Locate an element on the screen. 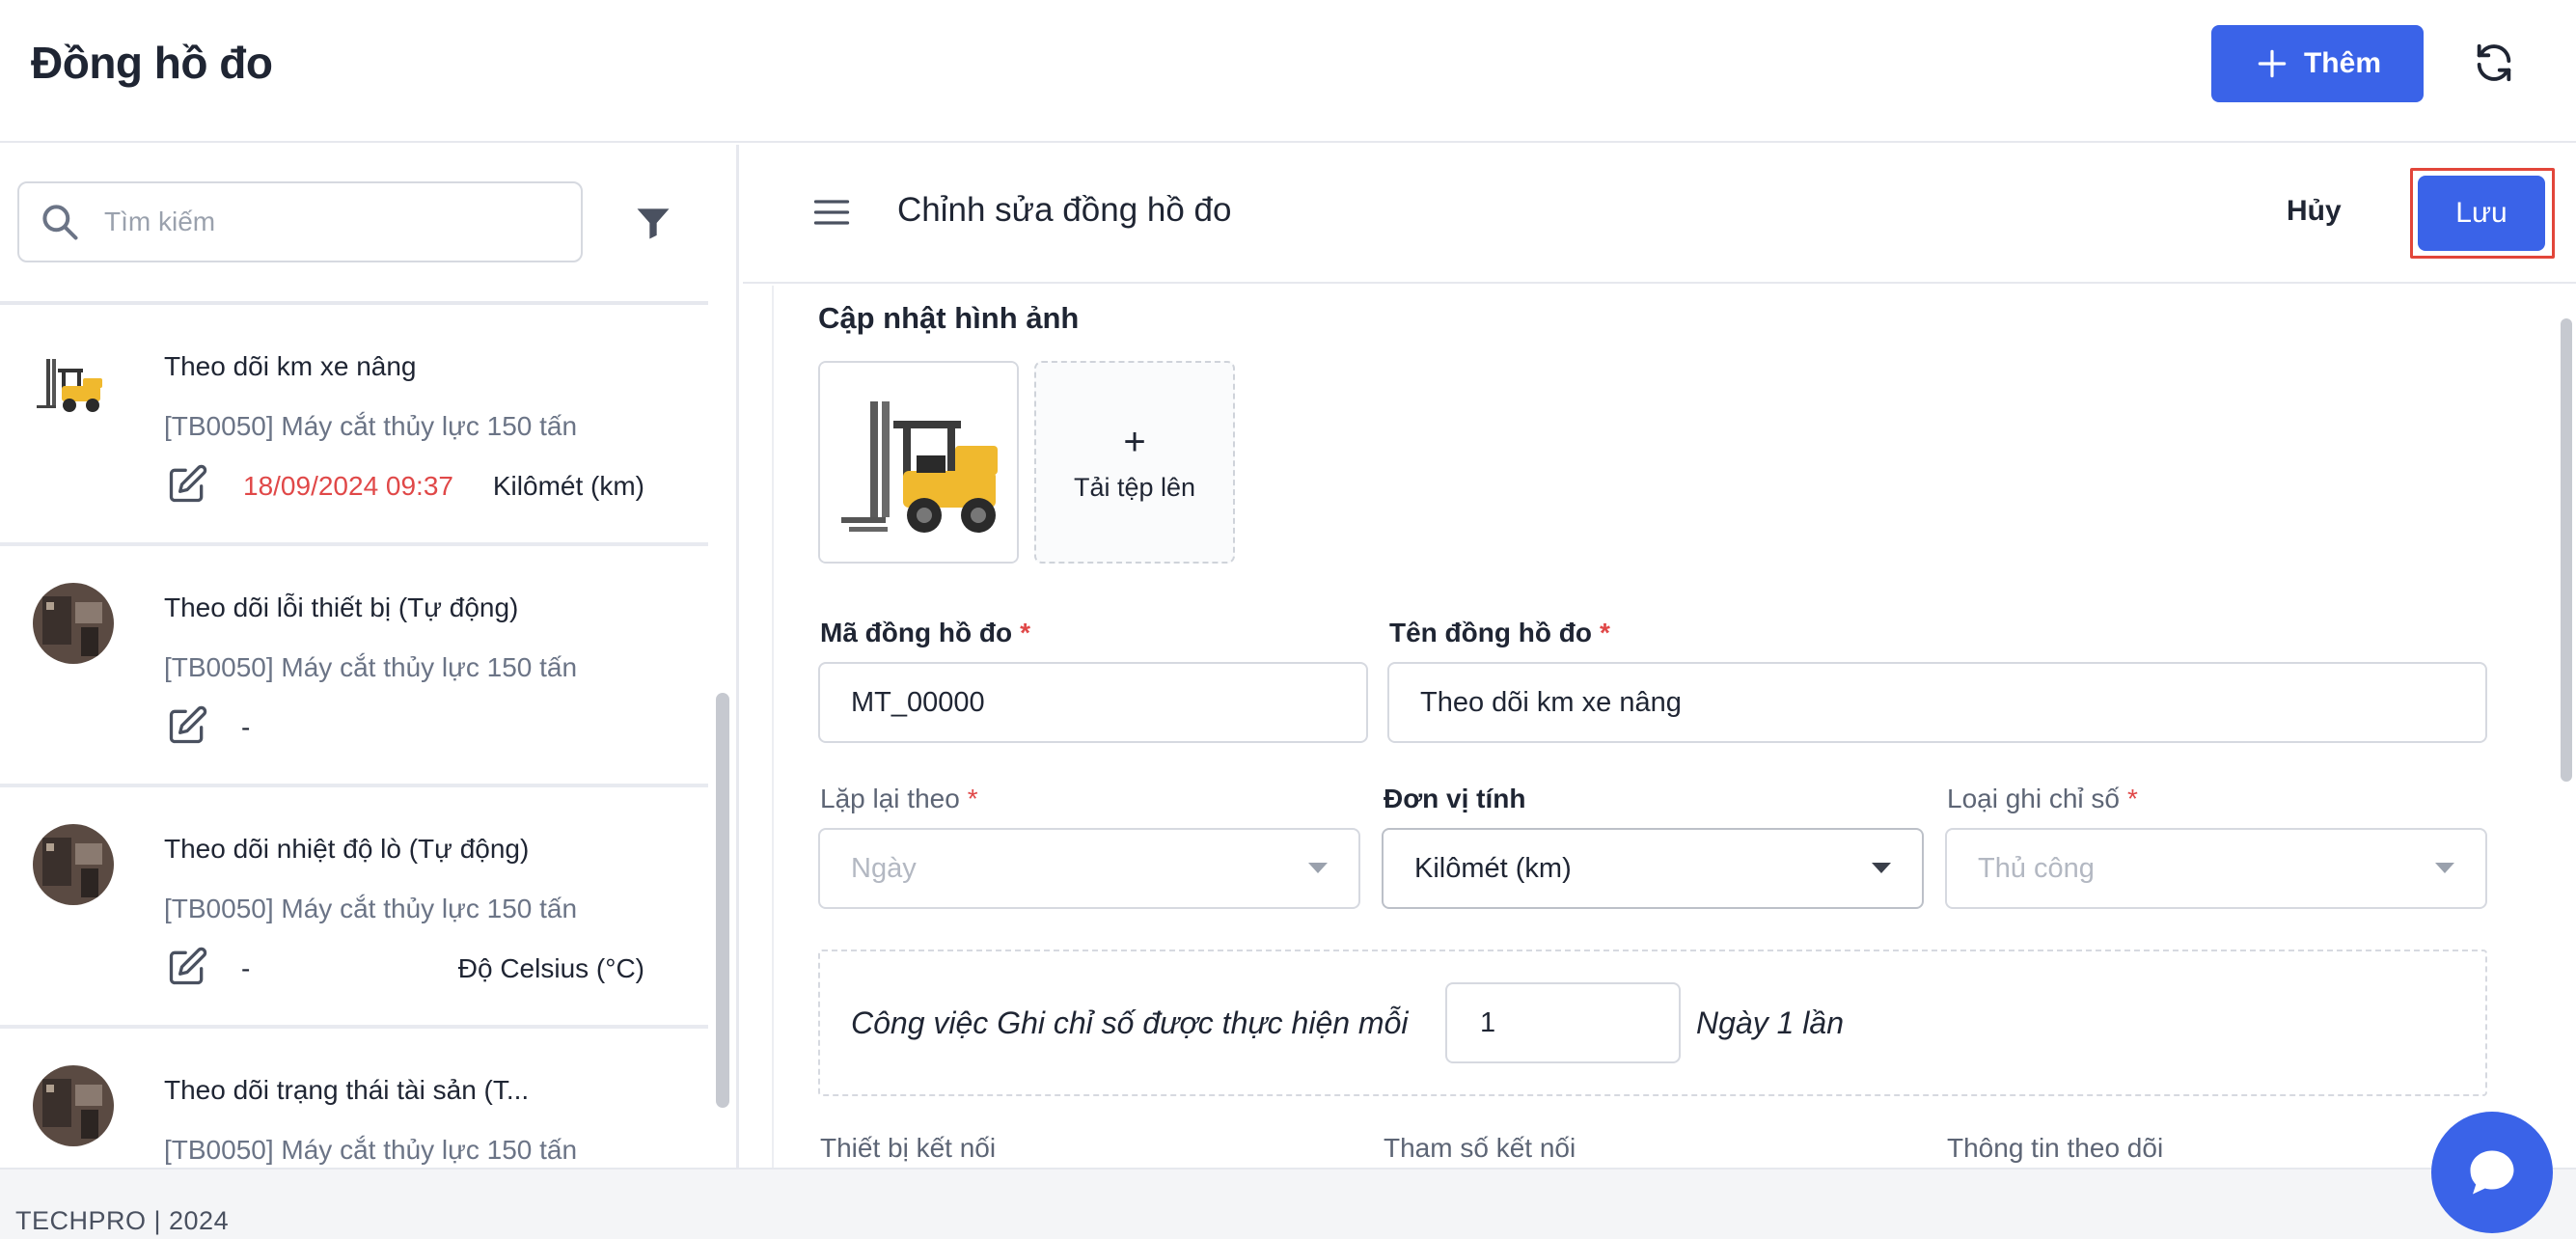  form-header: Chỉnh sửa đồng hồ đo Hủy Lưu is located at coordinates (1659, 214).